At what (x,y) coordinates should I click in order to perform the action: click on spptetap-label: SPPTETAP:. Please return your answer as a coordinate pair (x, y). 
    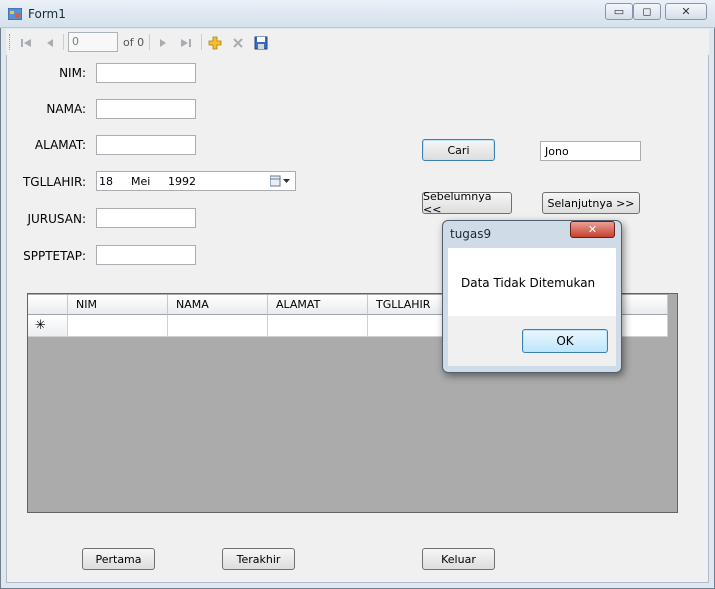
    Looking at the image, I should click on (54, 256).